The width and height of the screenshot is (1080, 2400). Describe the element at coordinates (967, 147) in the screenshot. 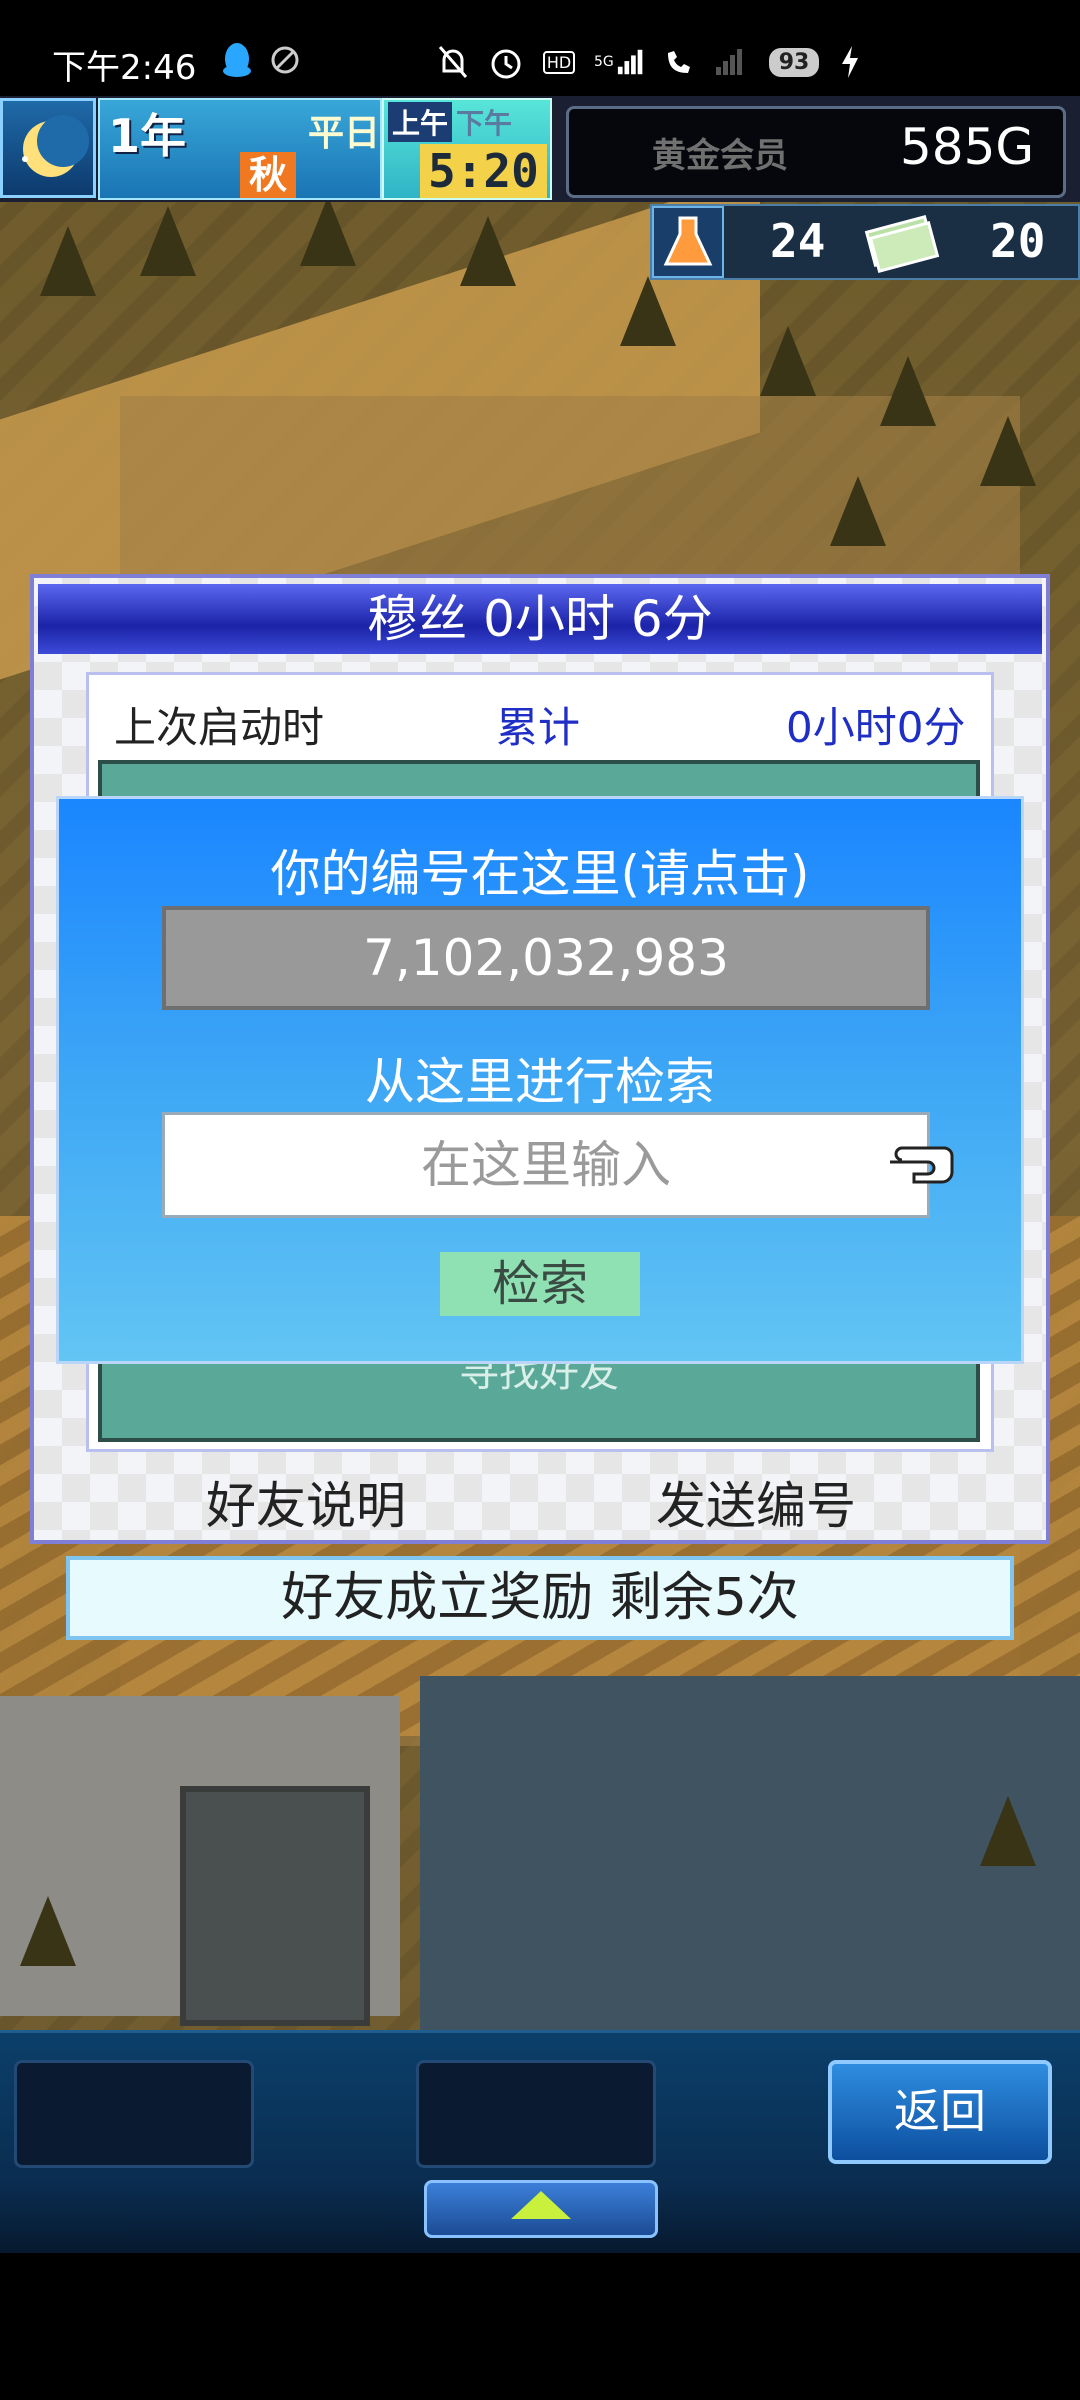

I see `gold-amount: 585G` at that location.